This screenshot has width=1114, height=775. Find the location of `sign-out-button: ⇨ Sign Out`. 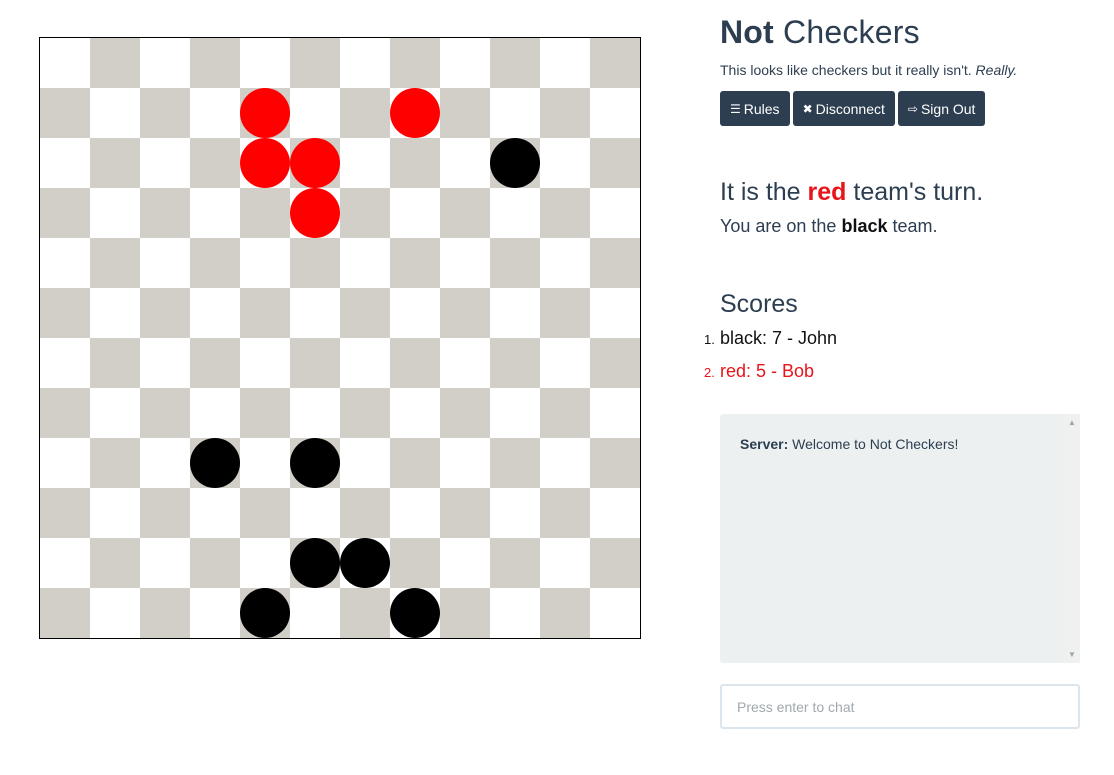

sign-out-button: ⇨ Sign Out is located at coordinates (941, 108).